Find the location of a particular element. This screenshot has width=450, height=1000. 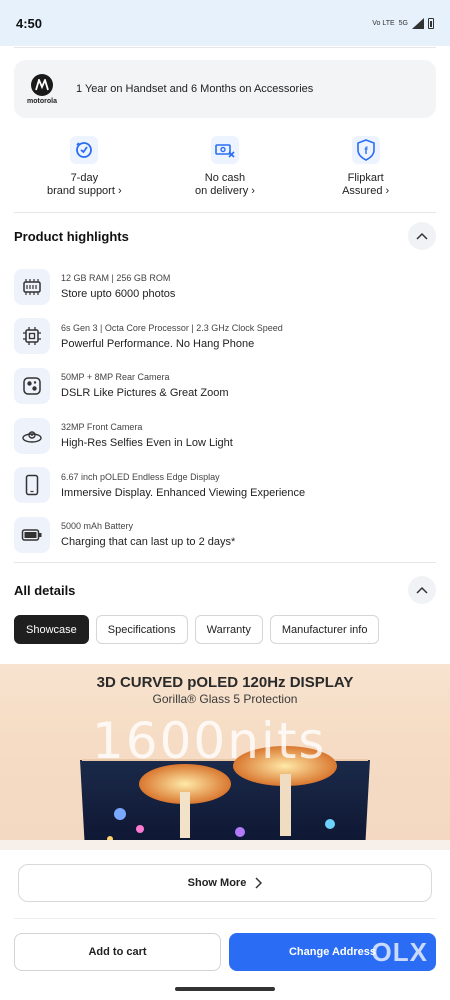

highlights-header: Product highlights is located at coordinates (225, 236).